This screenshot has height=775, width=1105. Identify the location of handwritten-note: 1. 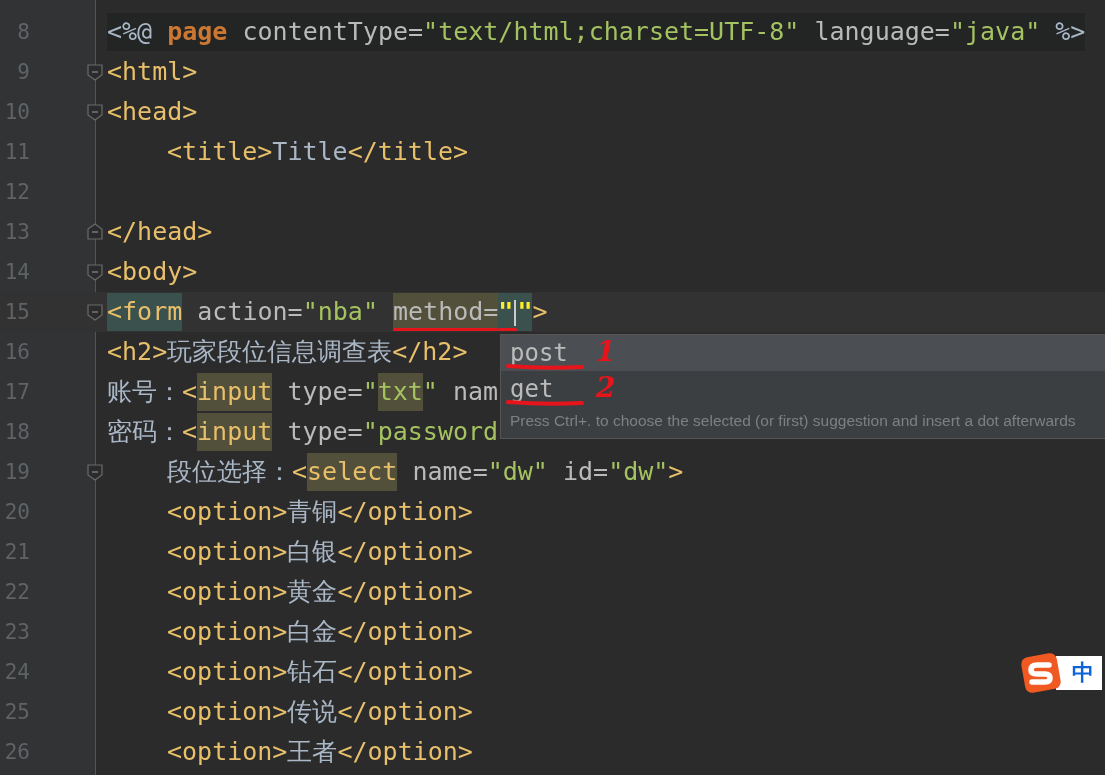
(606, 352).